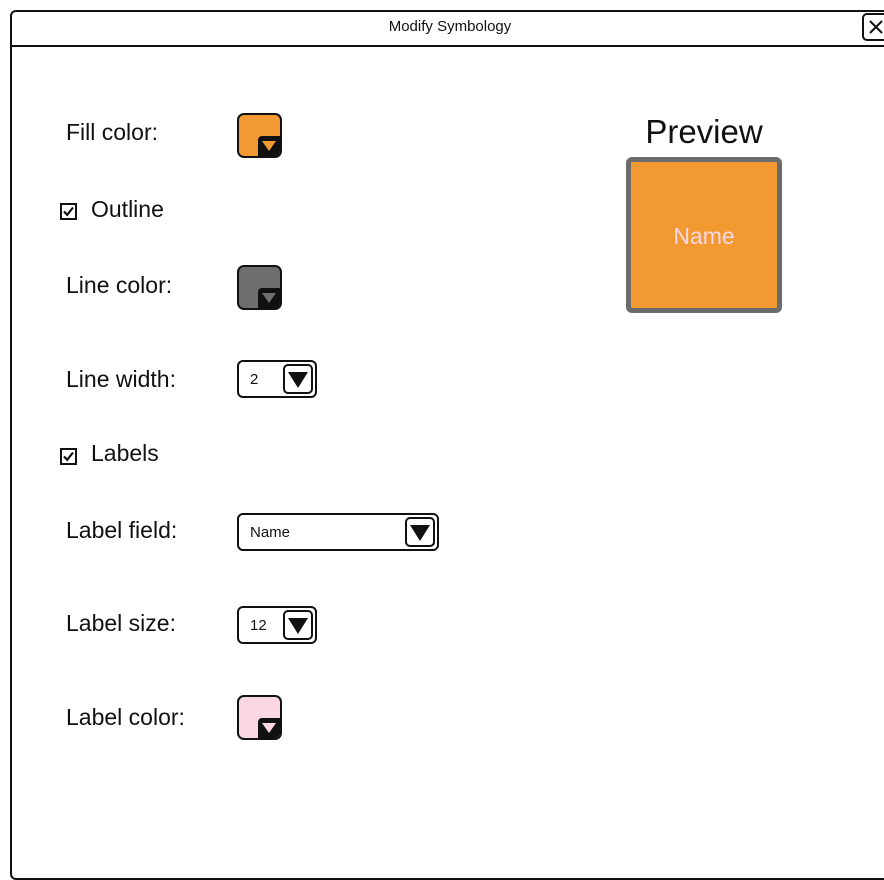  I want to click on preview-symbol: Name, so click(704, 235).